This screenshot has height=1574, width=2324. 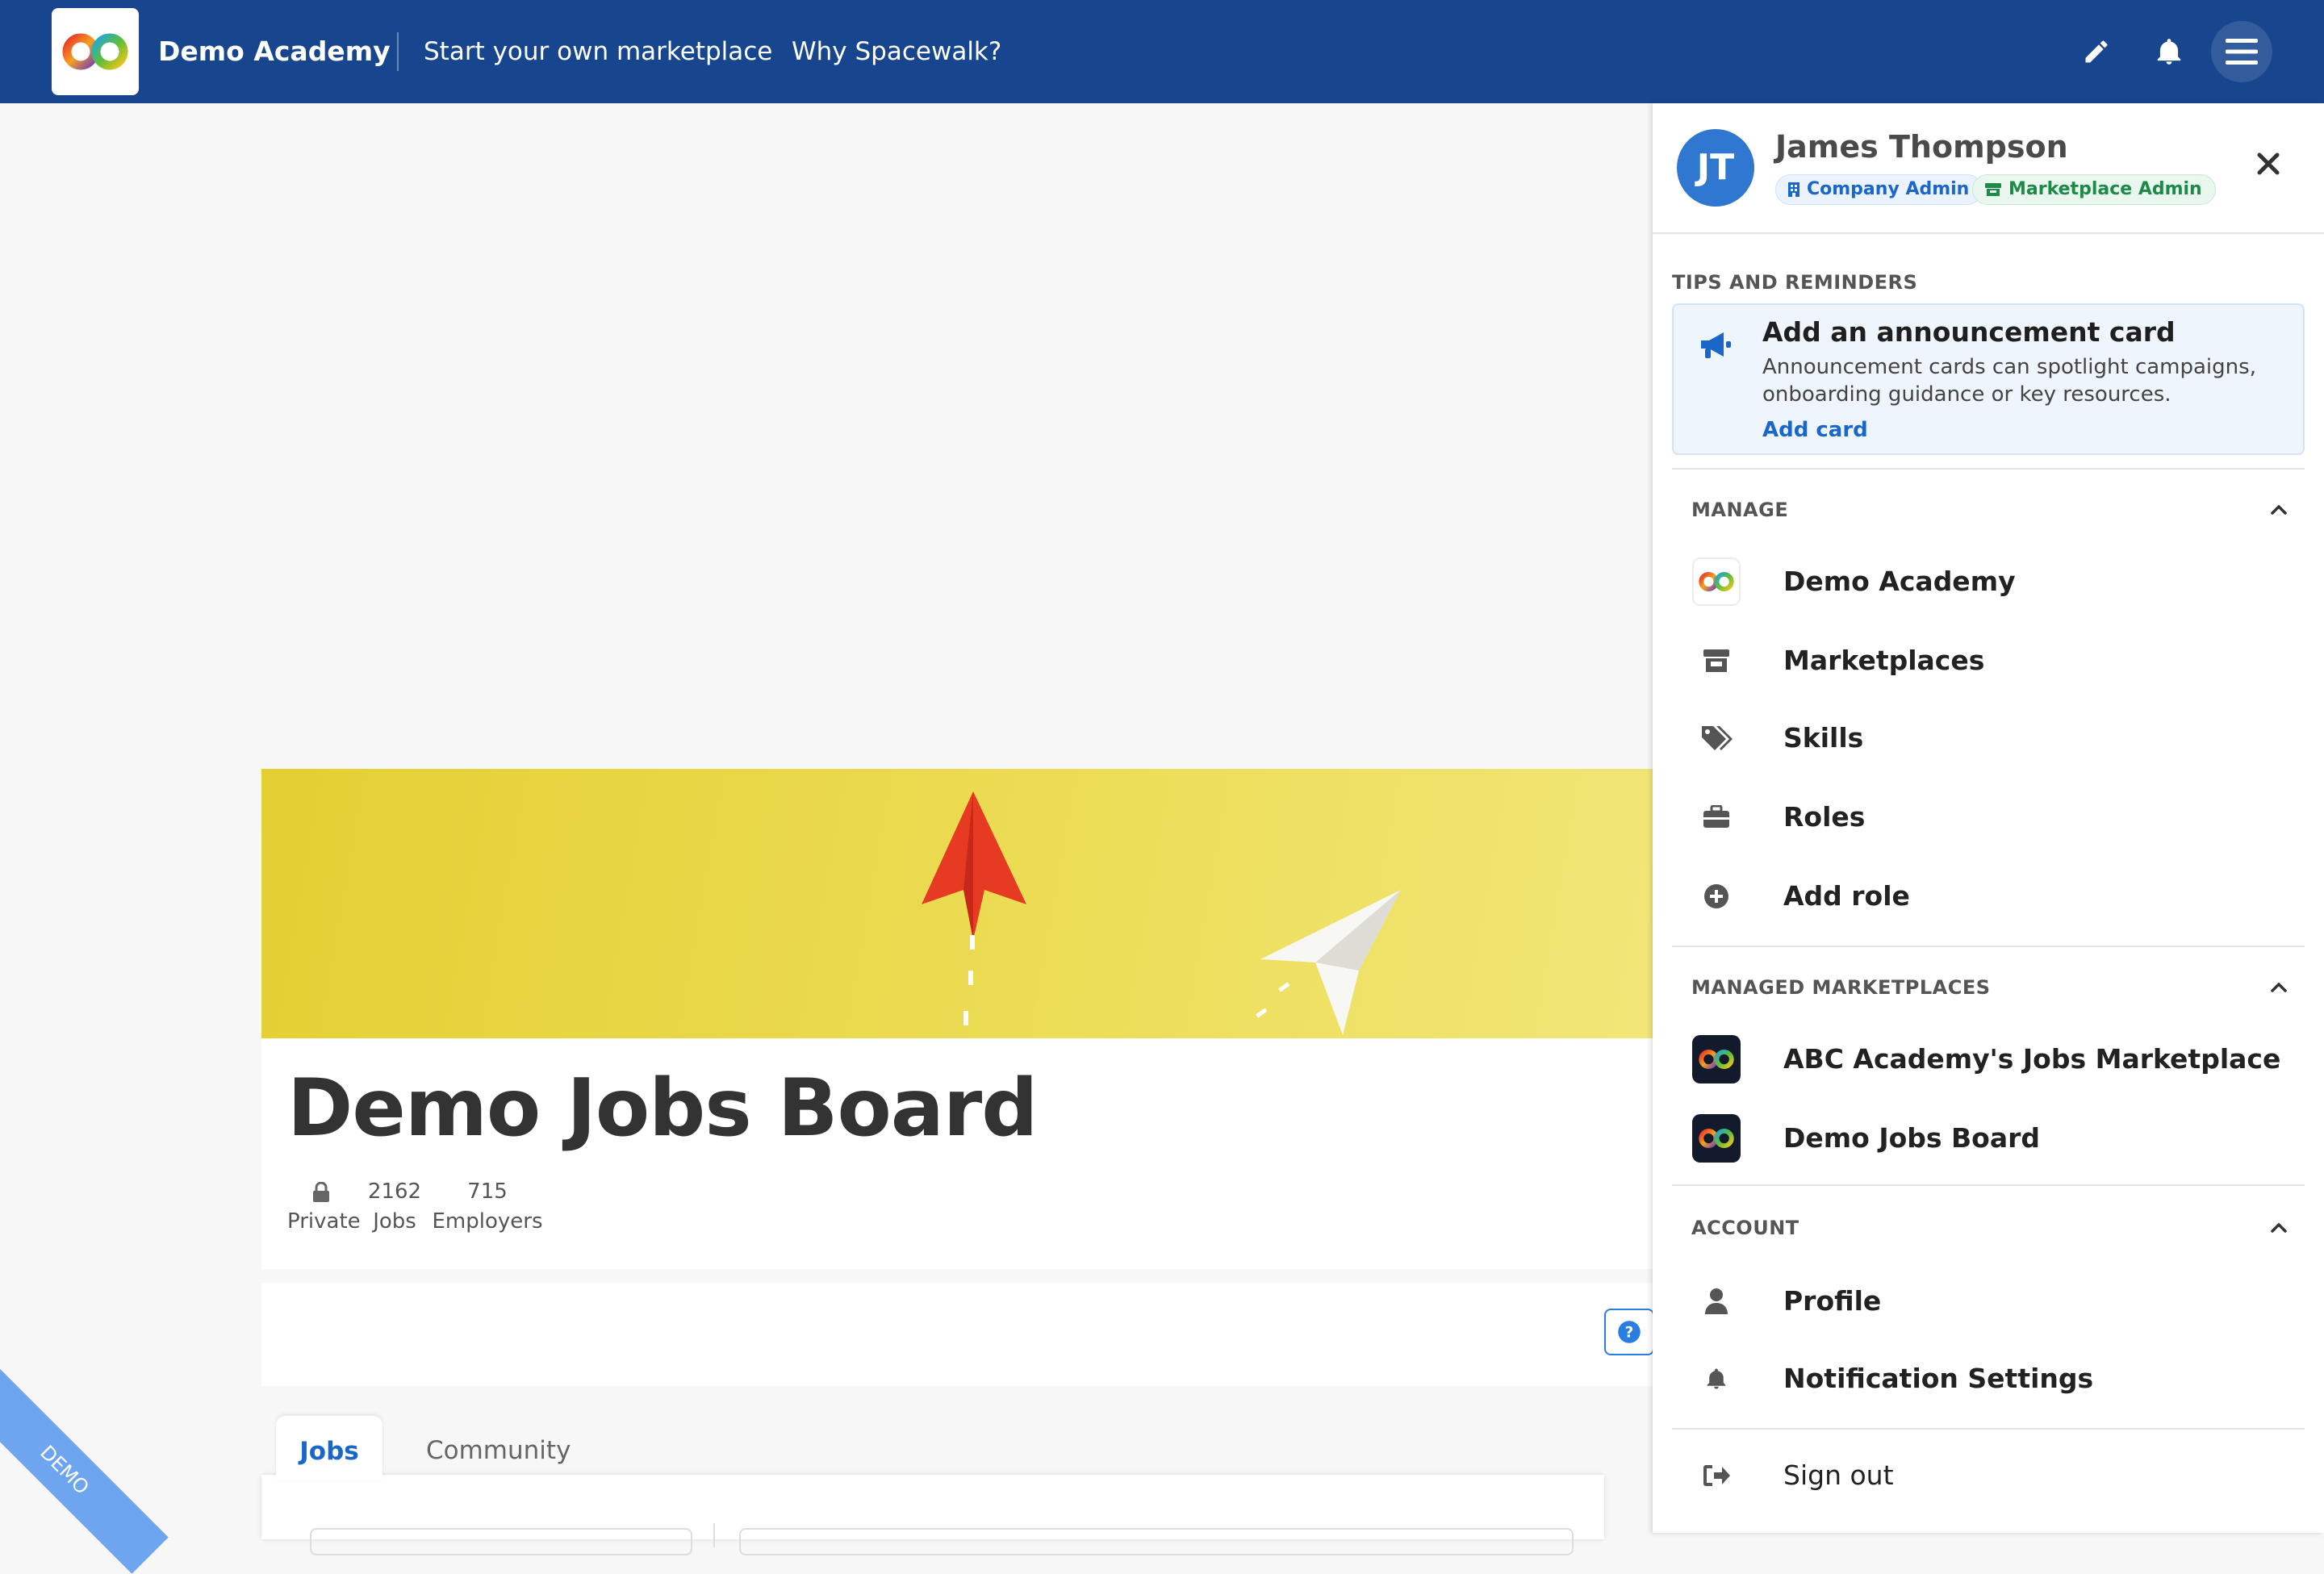 What do you see at coordinates (85, 1470) in the screenshot?
I see `demo-ribbon: DEMO` at bounding box center [85, 1470].